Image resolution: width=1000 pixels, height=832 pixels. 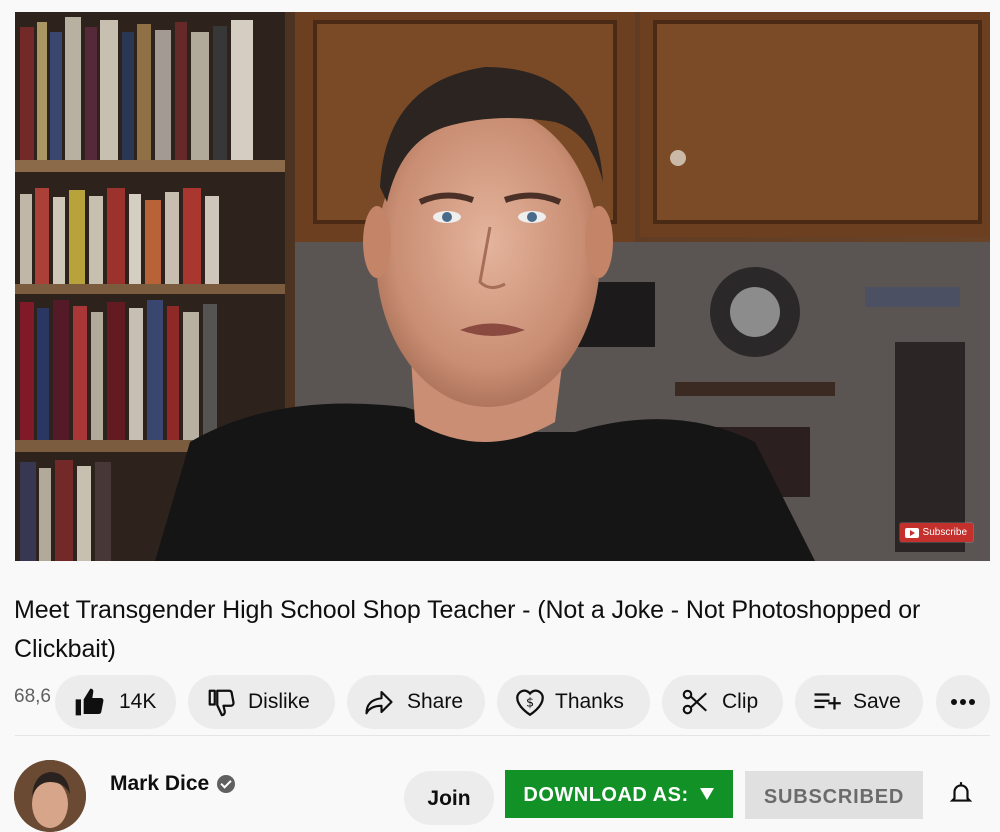 I want to click on dislike-icon, so click(x=221, y=703).